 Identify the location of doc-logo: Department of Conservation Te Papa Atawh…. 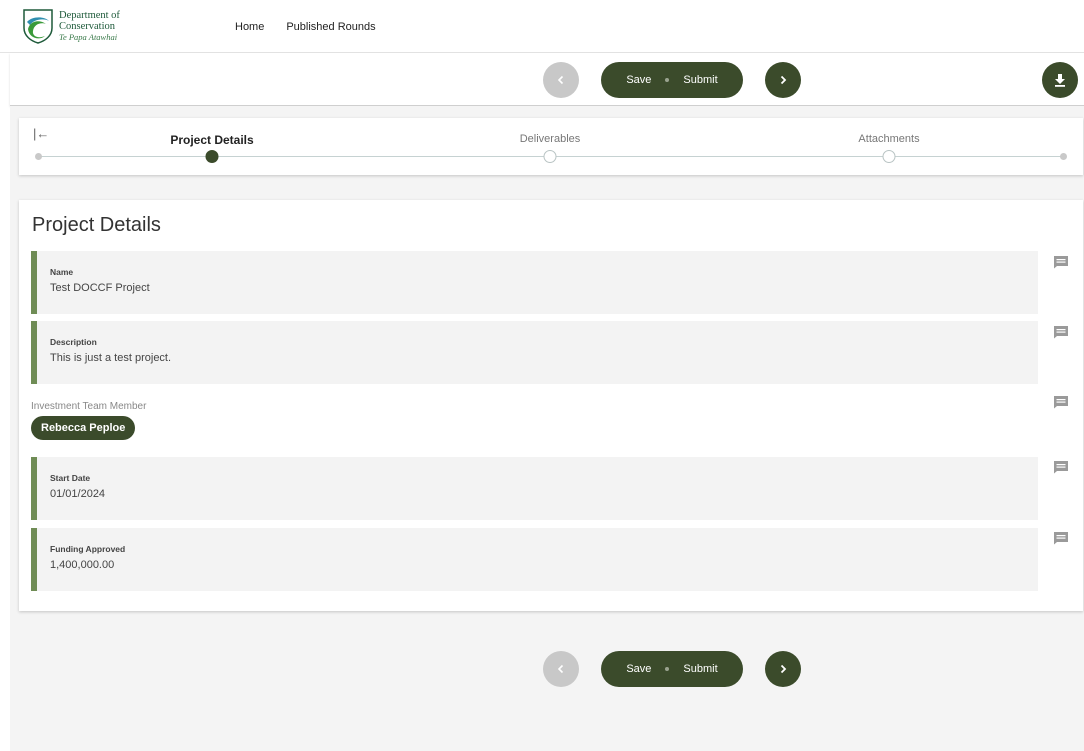
(71, 26).